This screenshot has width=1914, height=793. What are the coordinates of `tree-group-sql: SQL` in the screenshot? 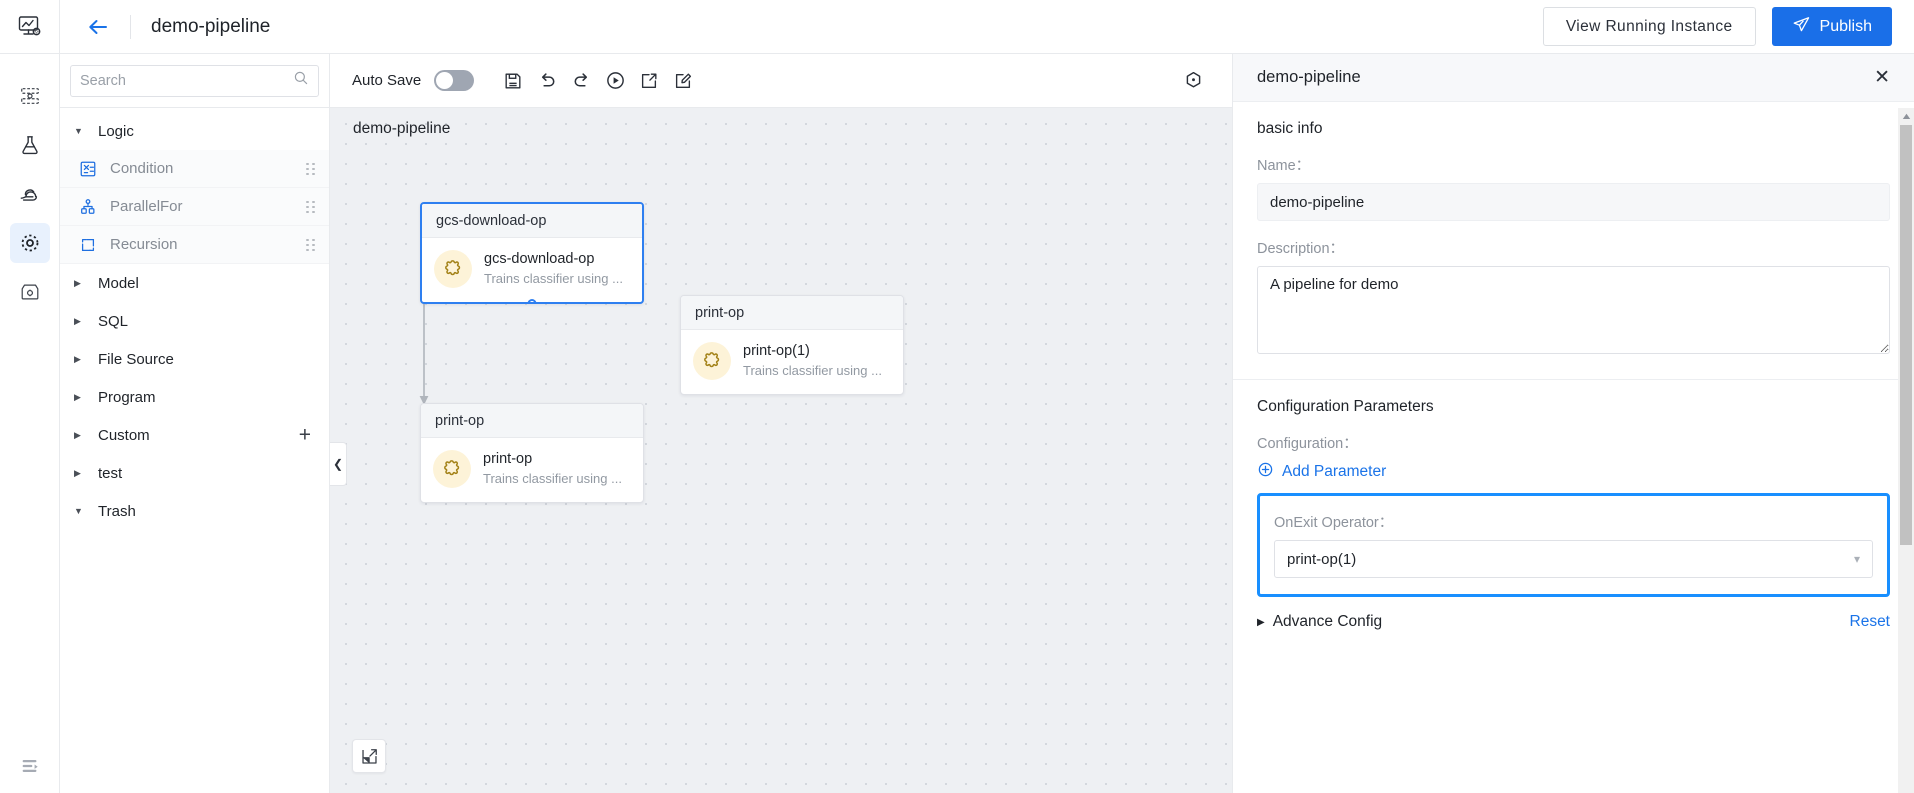 It's located at (194, 321).